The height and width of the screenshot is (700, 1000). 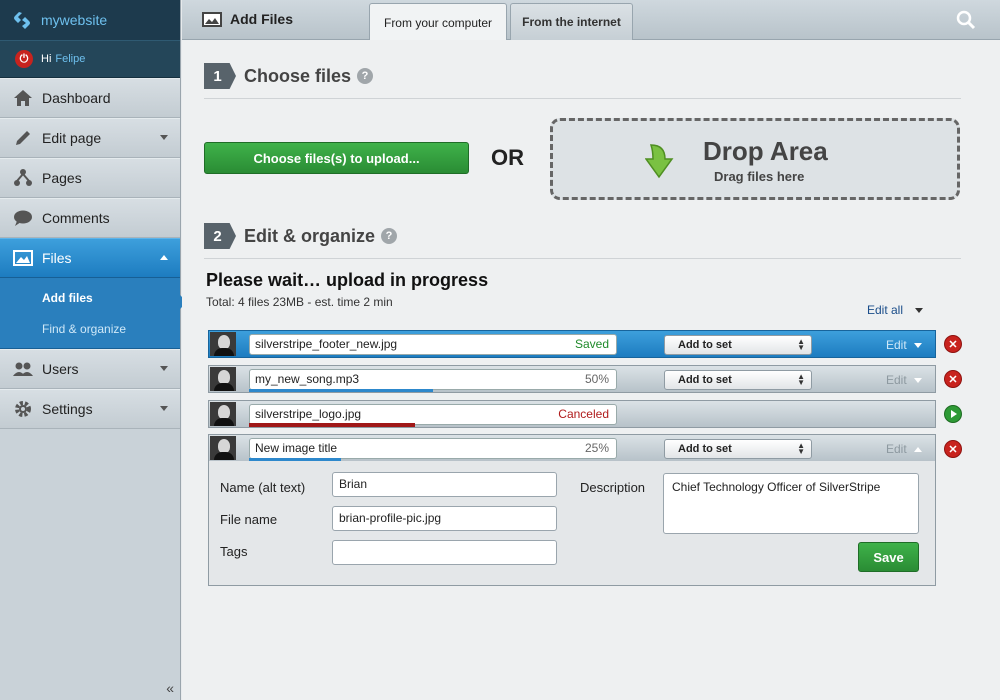 I want to click on sidebar-item-settings: Settings, so click(x=90, y=409).